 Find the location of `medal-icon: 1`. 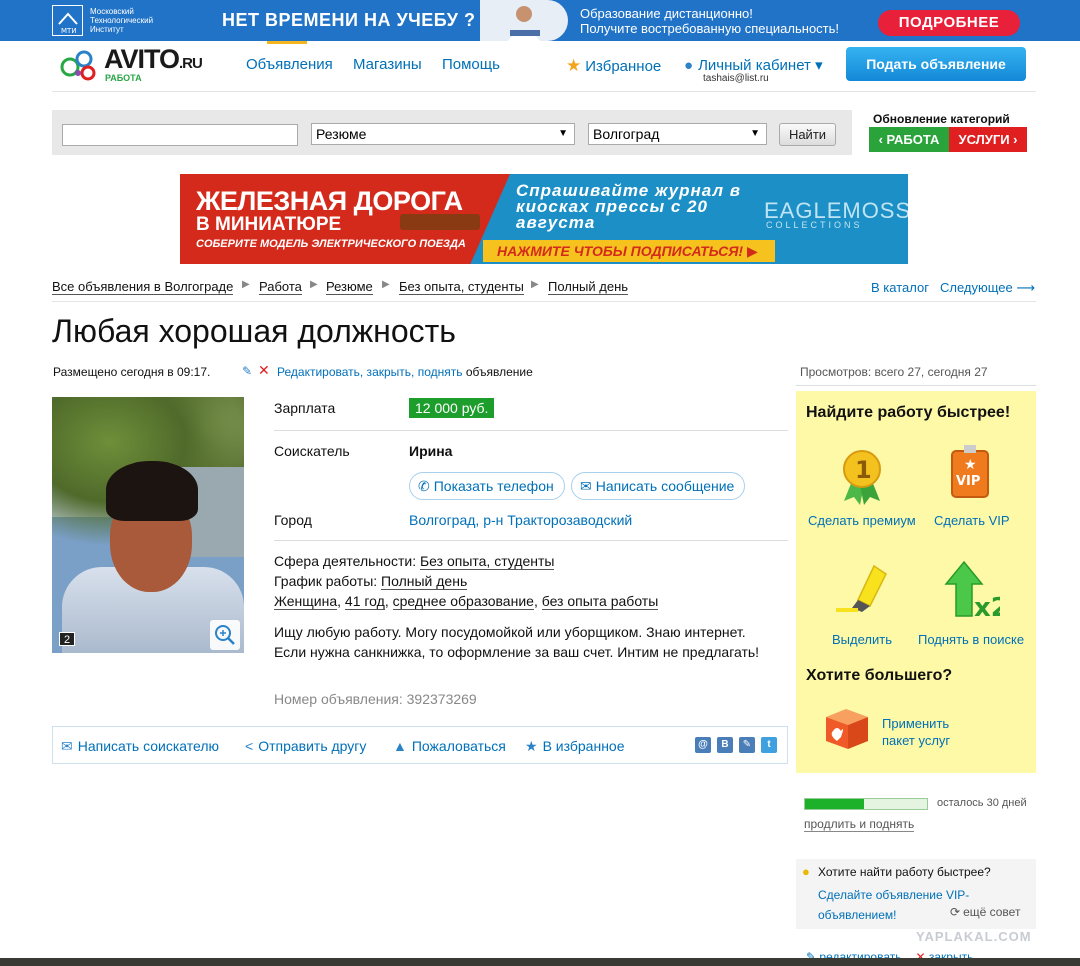

medal-icon: 1 is located at coordinates (862, 476).